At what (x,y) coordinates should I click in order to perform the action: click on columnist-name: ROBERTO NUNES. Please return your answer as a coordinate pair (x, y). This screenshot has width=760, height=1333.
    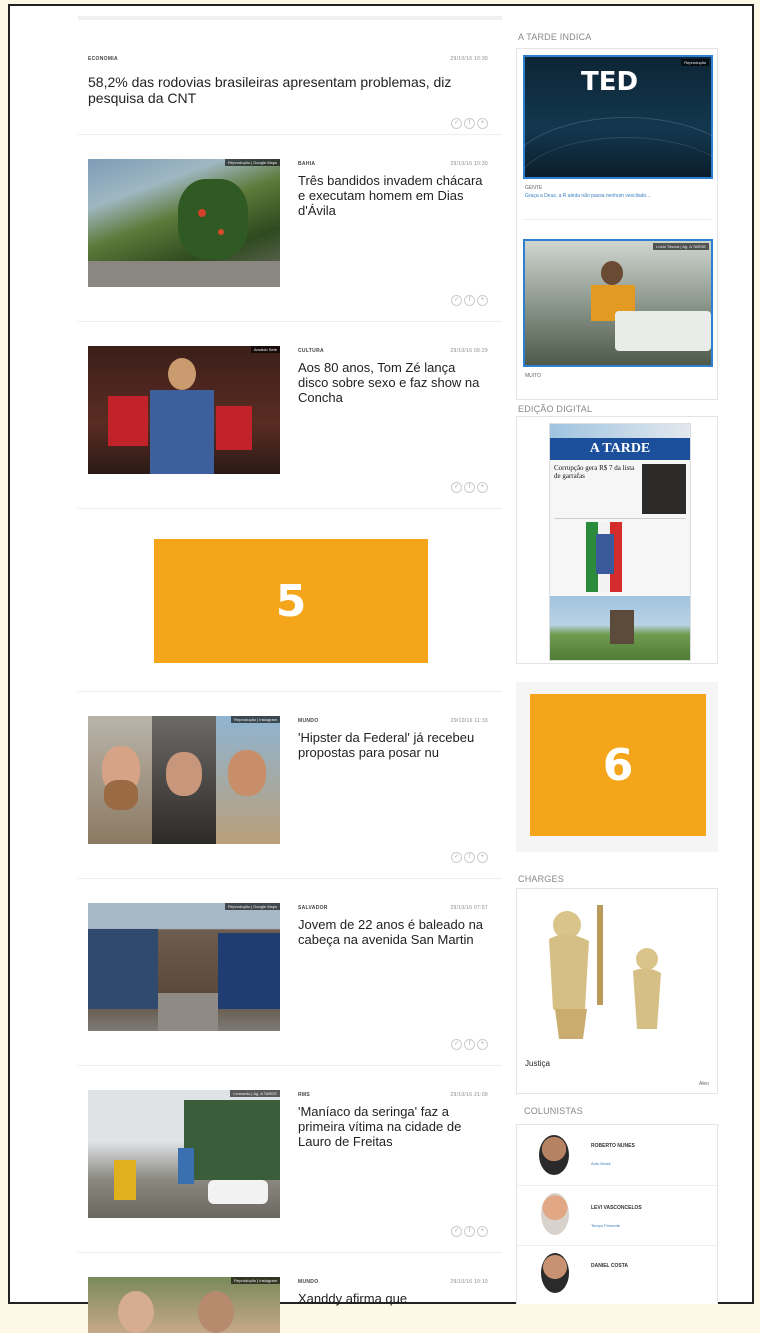
    Looking at the image, I should click on (621, 1146).